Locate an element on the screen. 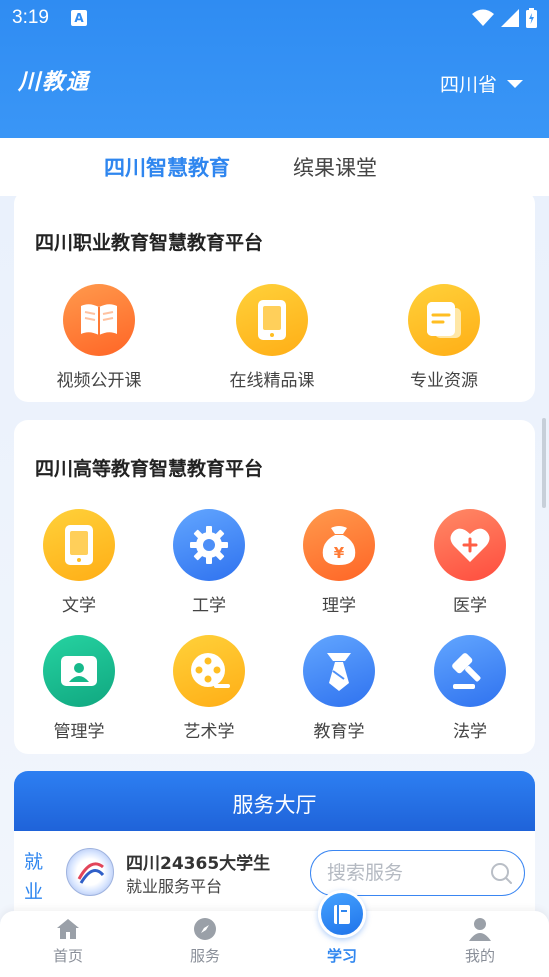  wifi-icon is located at coordinates (483, 17).